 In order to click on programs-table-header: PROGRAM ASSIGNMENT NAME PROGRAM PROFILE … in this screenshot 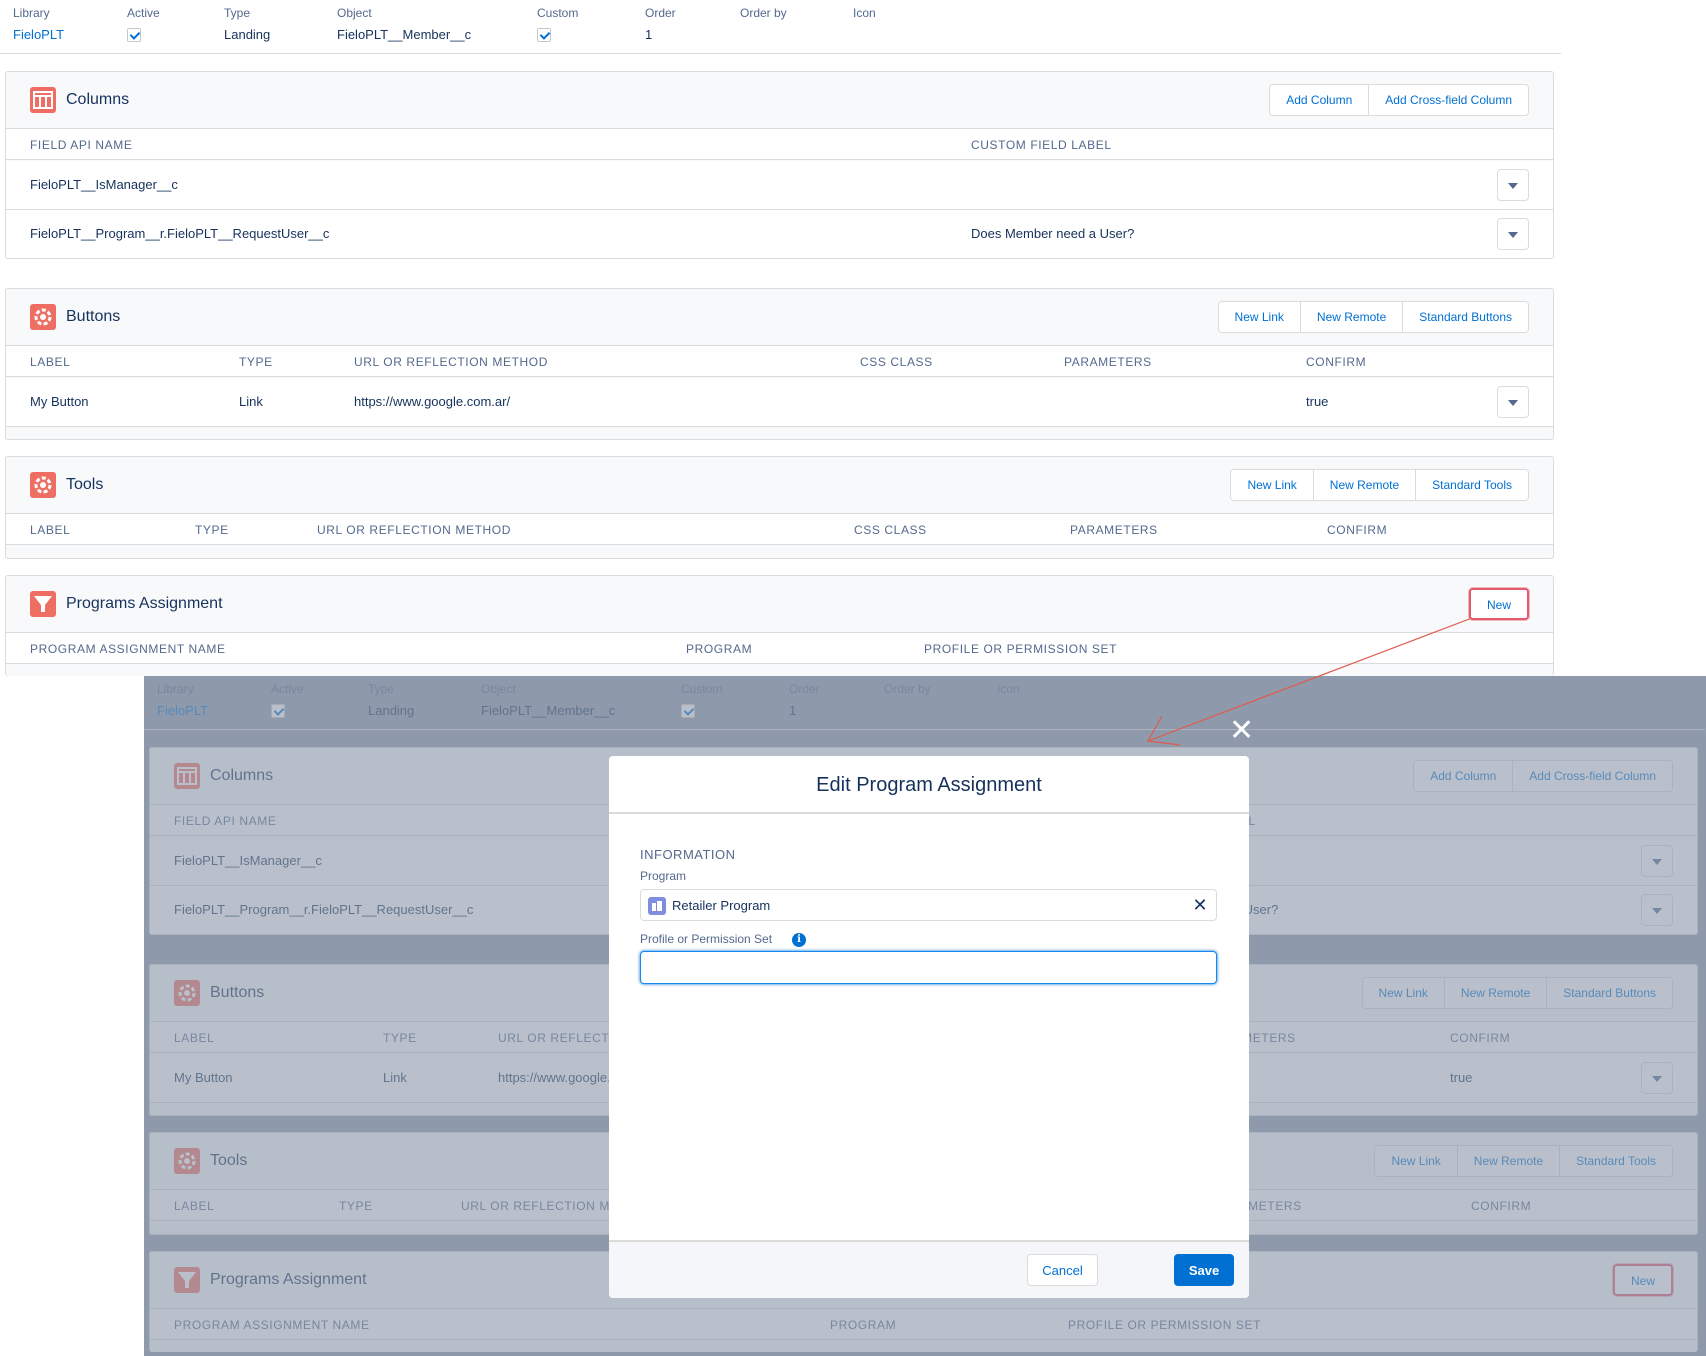, I will do `click(779, 648)`.